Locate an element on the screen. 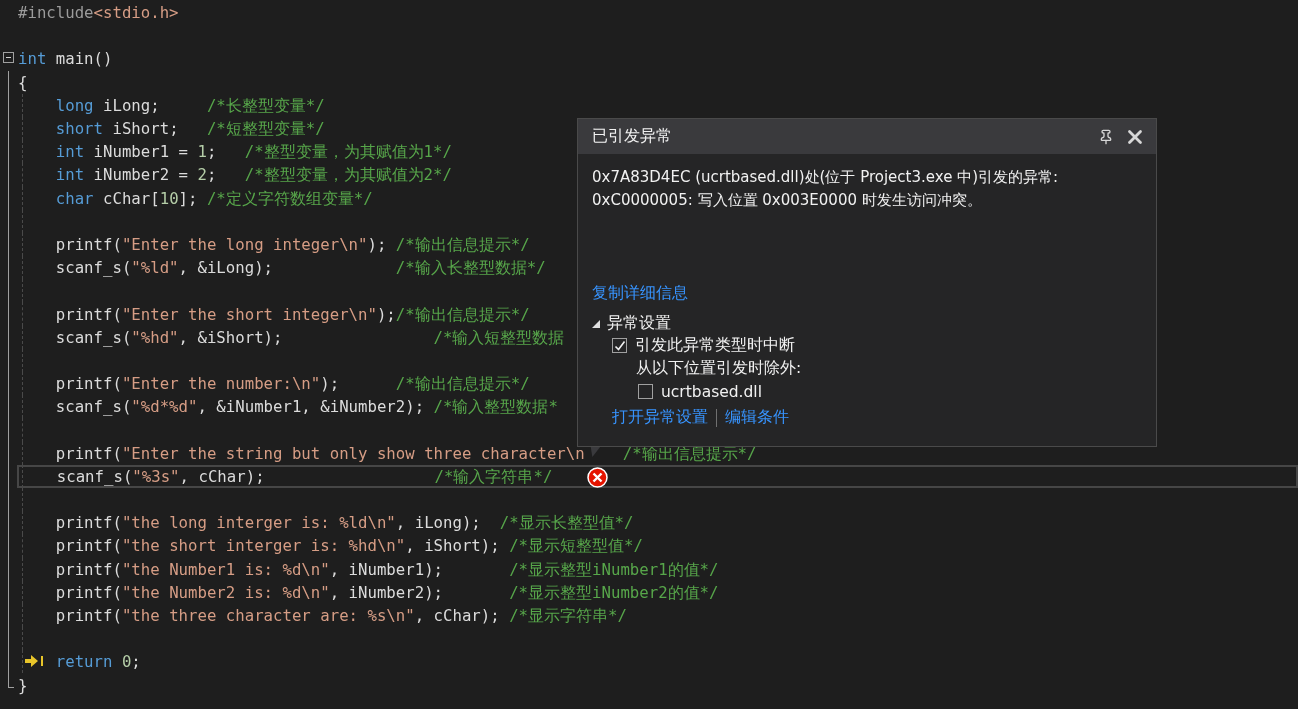 This screenshot has width=1298, height=709. code-line: printf("Enter the number:\n"); /*输出信息提示*/ is located at coordinates (292, 384).